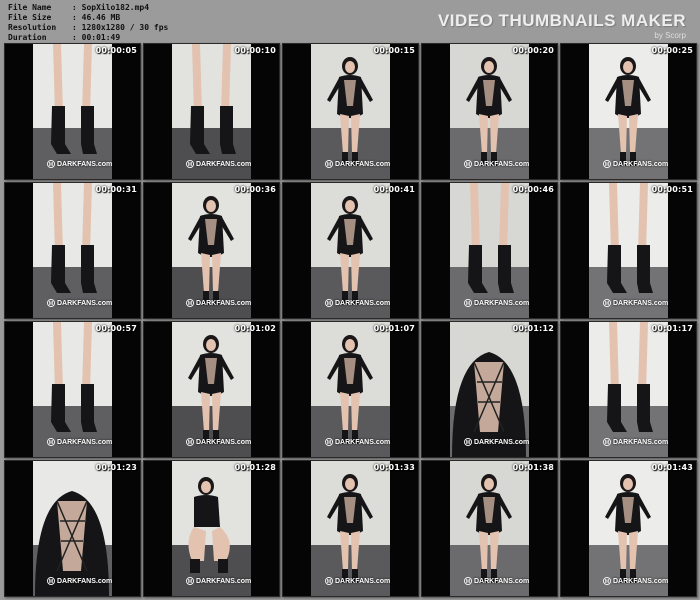  I want to click on thumbnail-timestamp: 00:00:36, so click(255, 189).